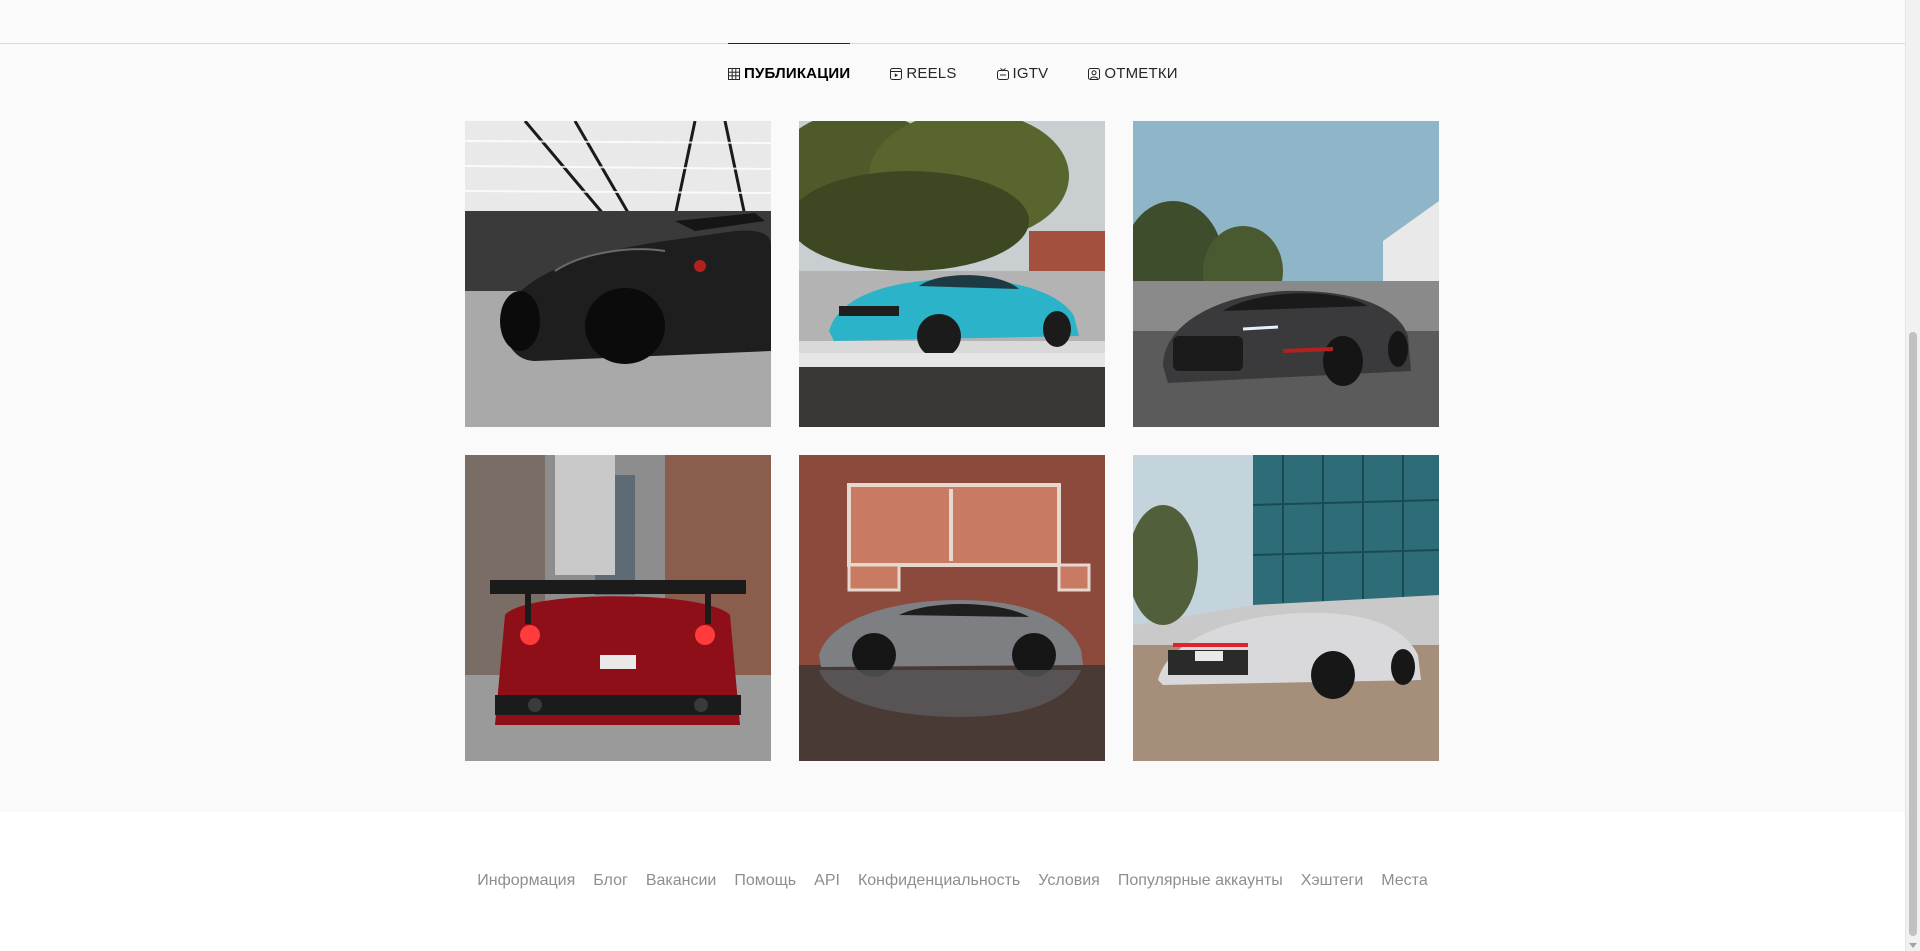  I want to click on tab-reels: REELS, so click(923, 72).